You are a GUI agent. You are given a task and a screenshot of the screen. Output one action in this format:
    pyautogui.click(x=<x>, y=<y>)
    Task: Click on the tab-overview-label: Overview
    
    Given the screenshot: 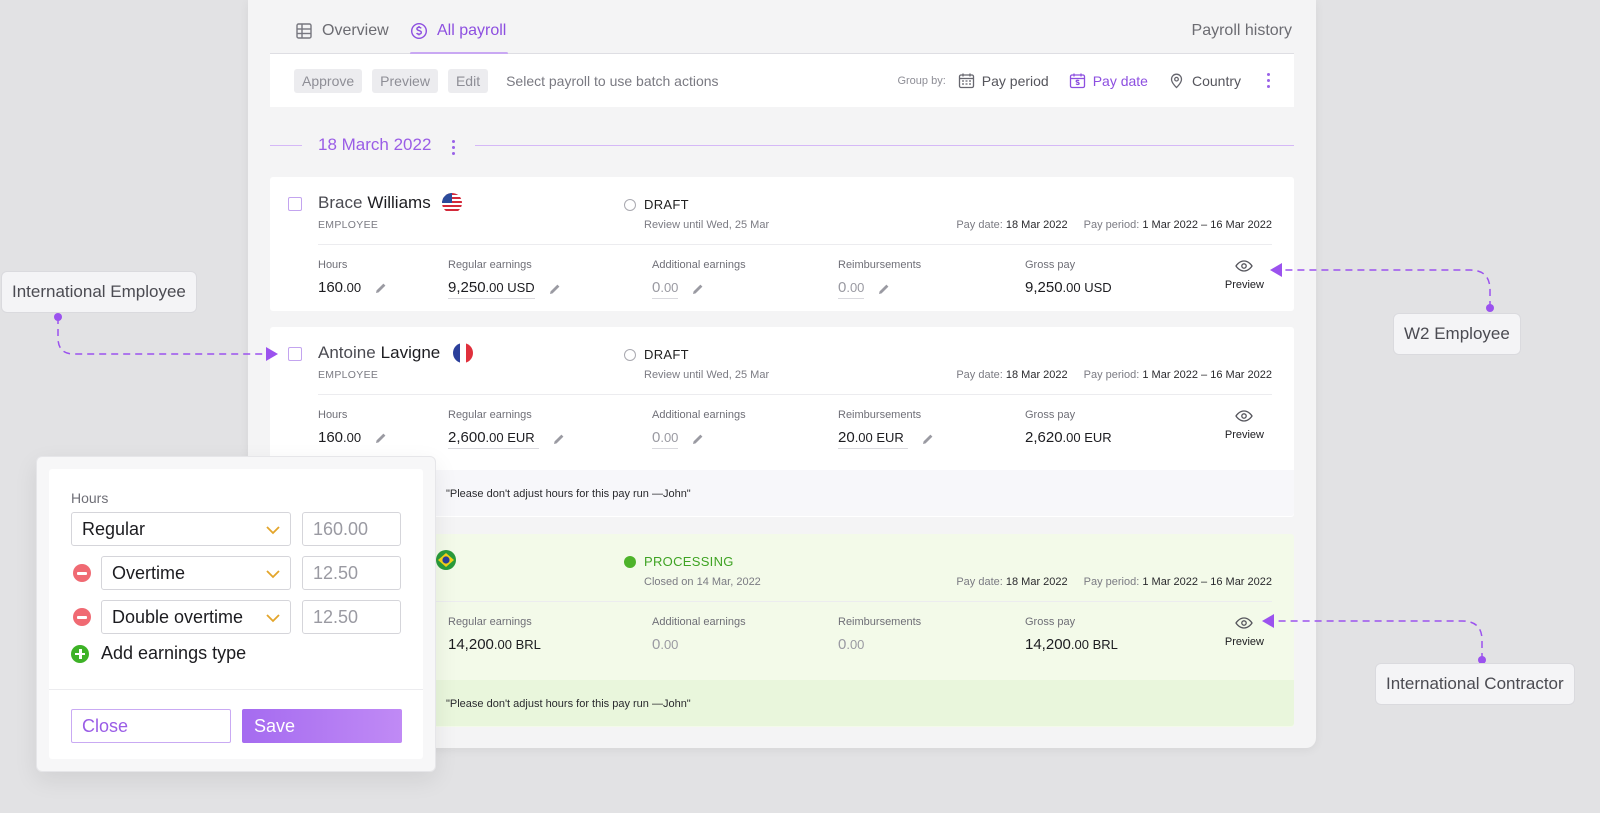 What is the action you would take?
    pyautogui.click(x=355, y=30)
    